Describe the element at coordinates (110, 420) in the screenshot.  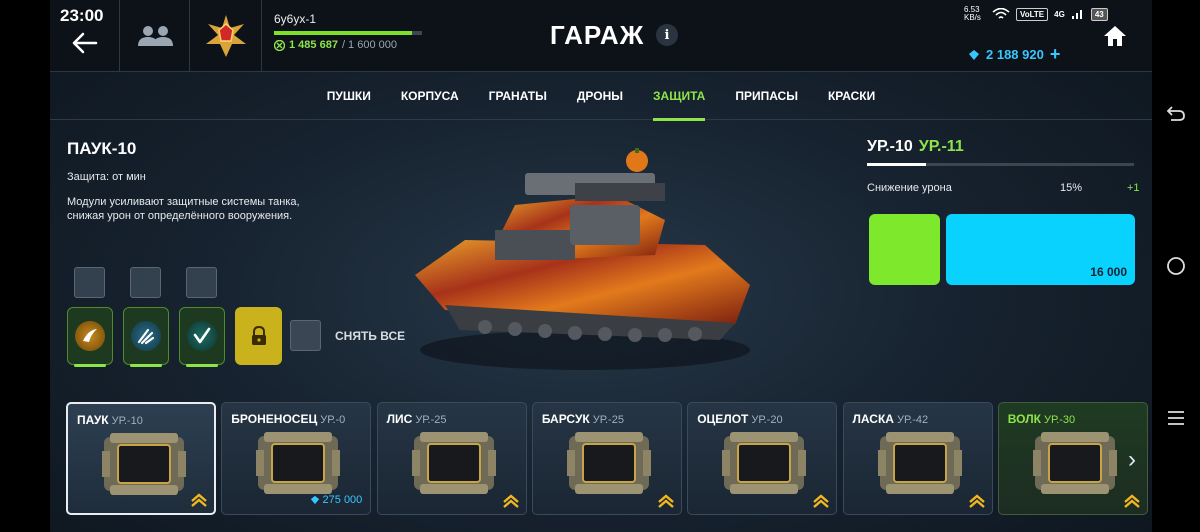
I see `card-title: ПАУК УР.-10` at that location.